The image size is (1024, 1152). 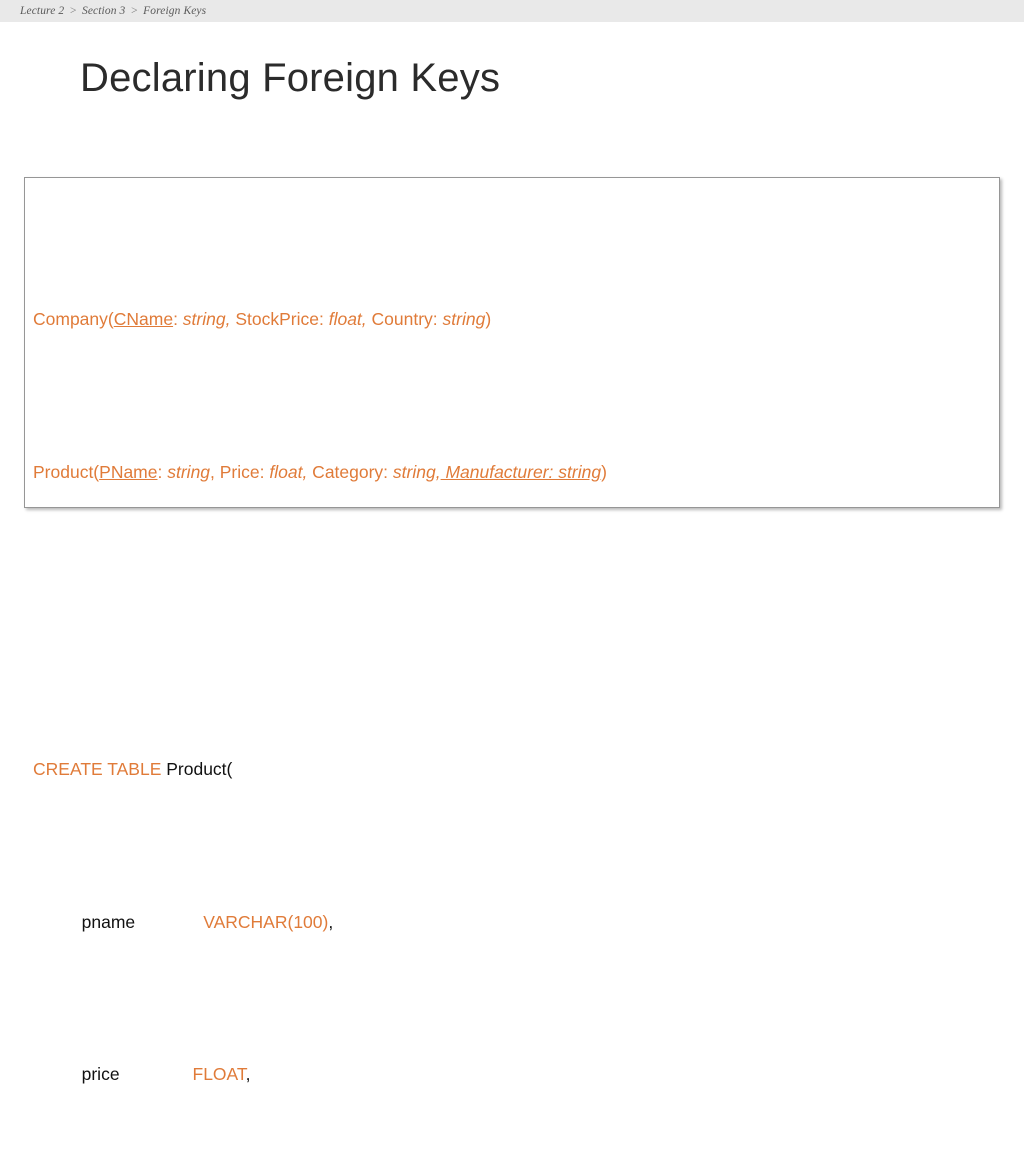 What do you see at coordinates (604, 471) in the screenshot?
I see `schema-close-paren-product: )` at bounding box center [604, 471].